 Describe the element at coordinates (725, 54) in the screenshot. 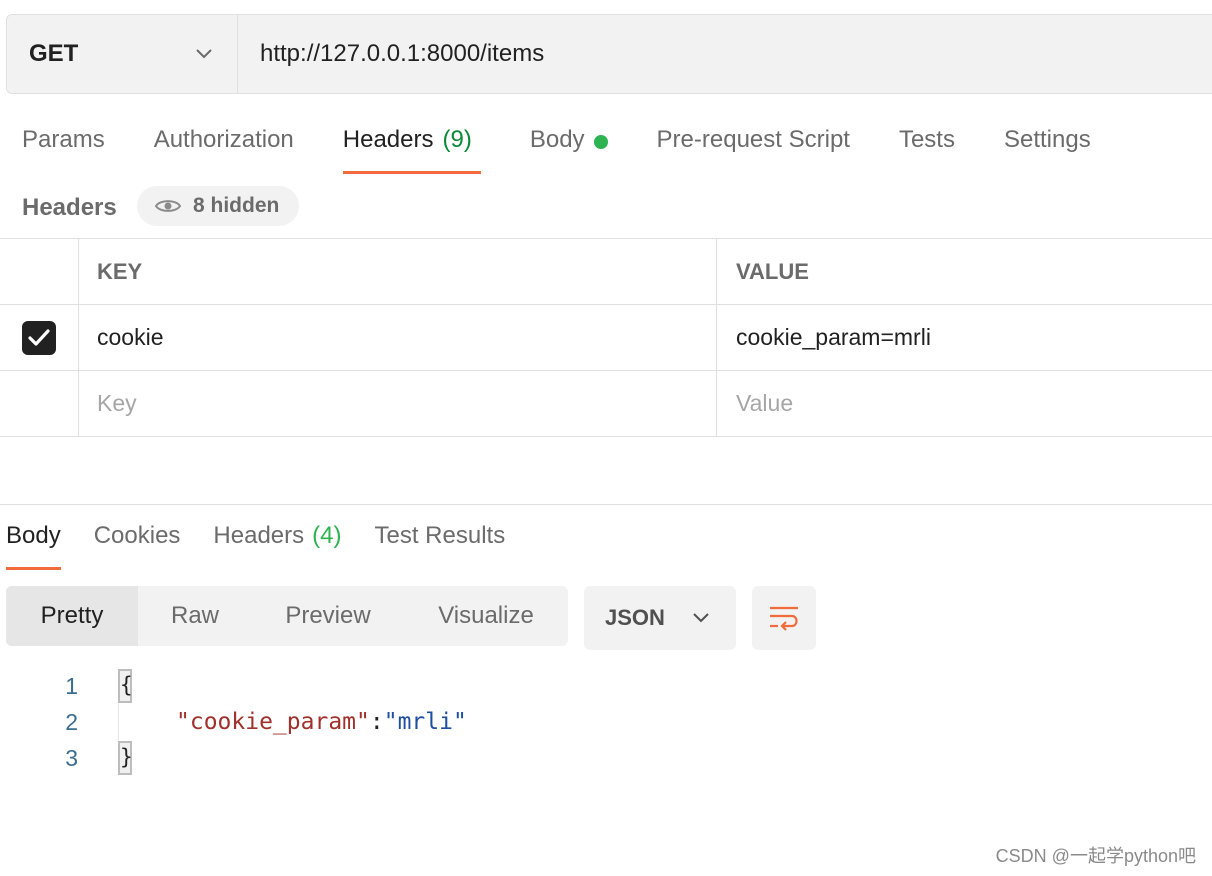

I see `url-input` at that location.